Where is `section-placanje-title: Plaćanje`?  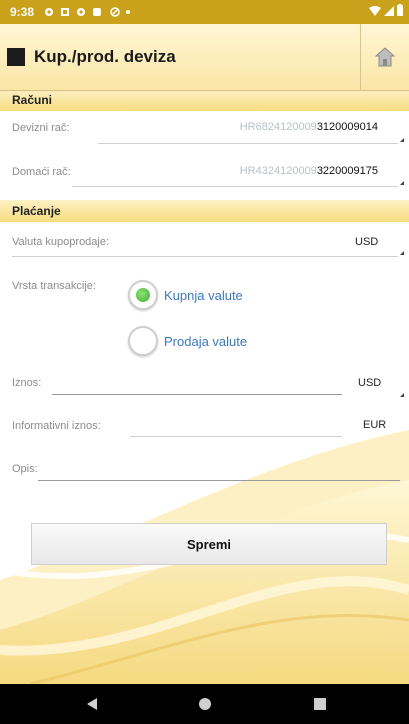
section-placanje-title: Plaćanje is located at coordinates (36, 211).